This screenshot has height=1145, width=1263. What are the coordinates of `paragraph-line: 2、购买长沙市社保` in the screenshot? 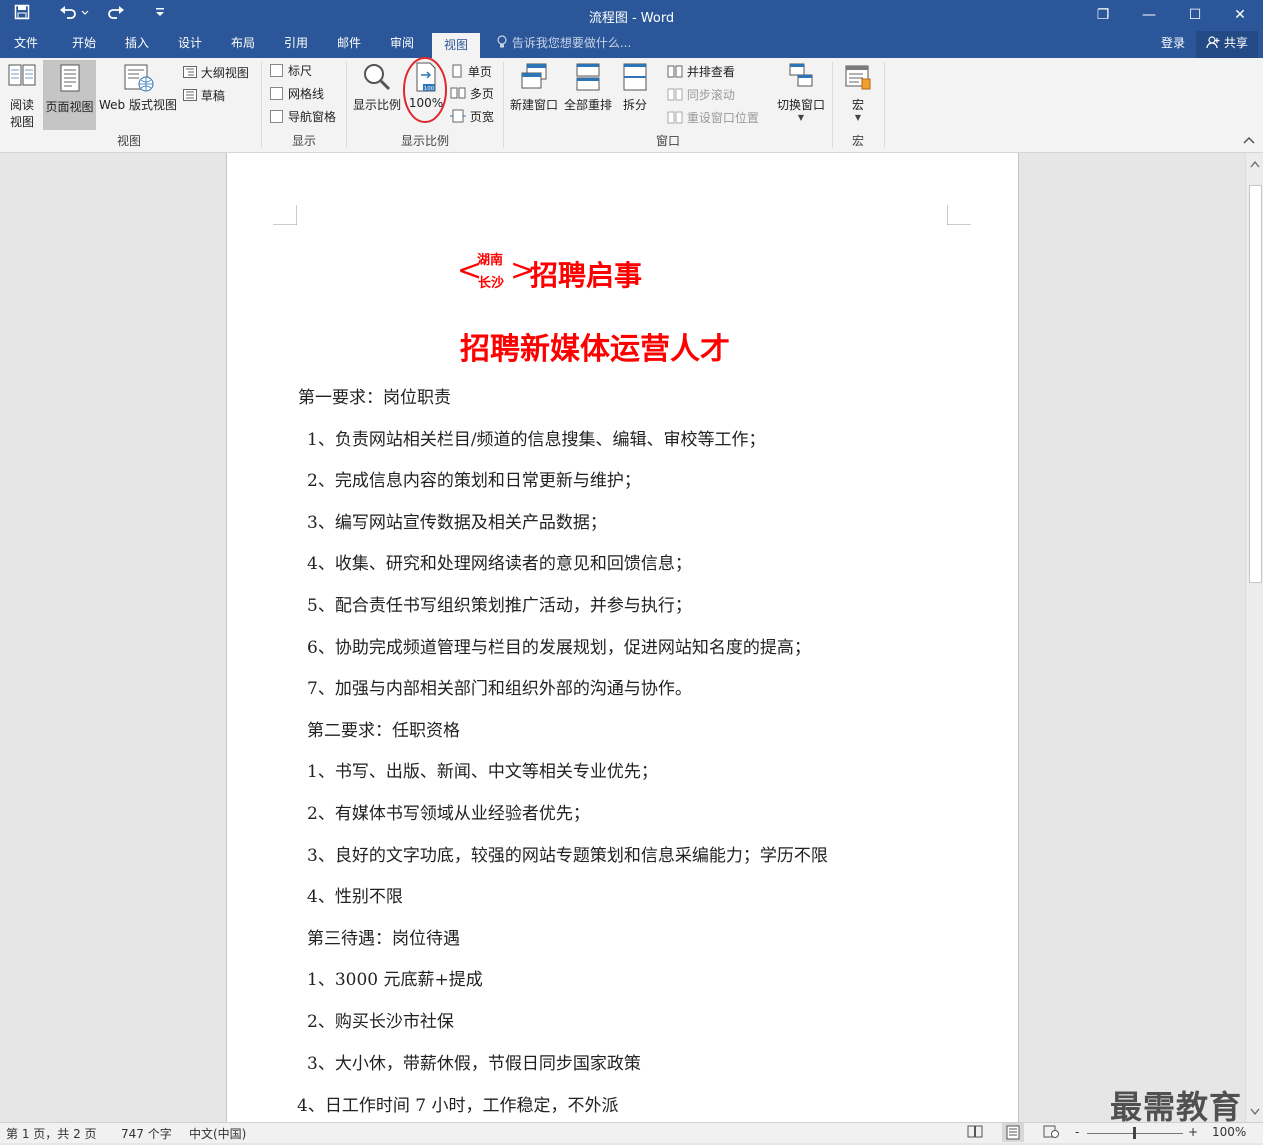 It's located at (380, 1022).